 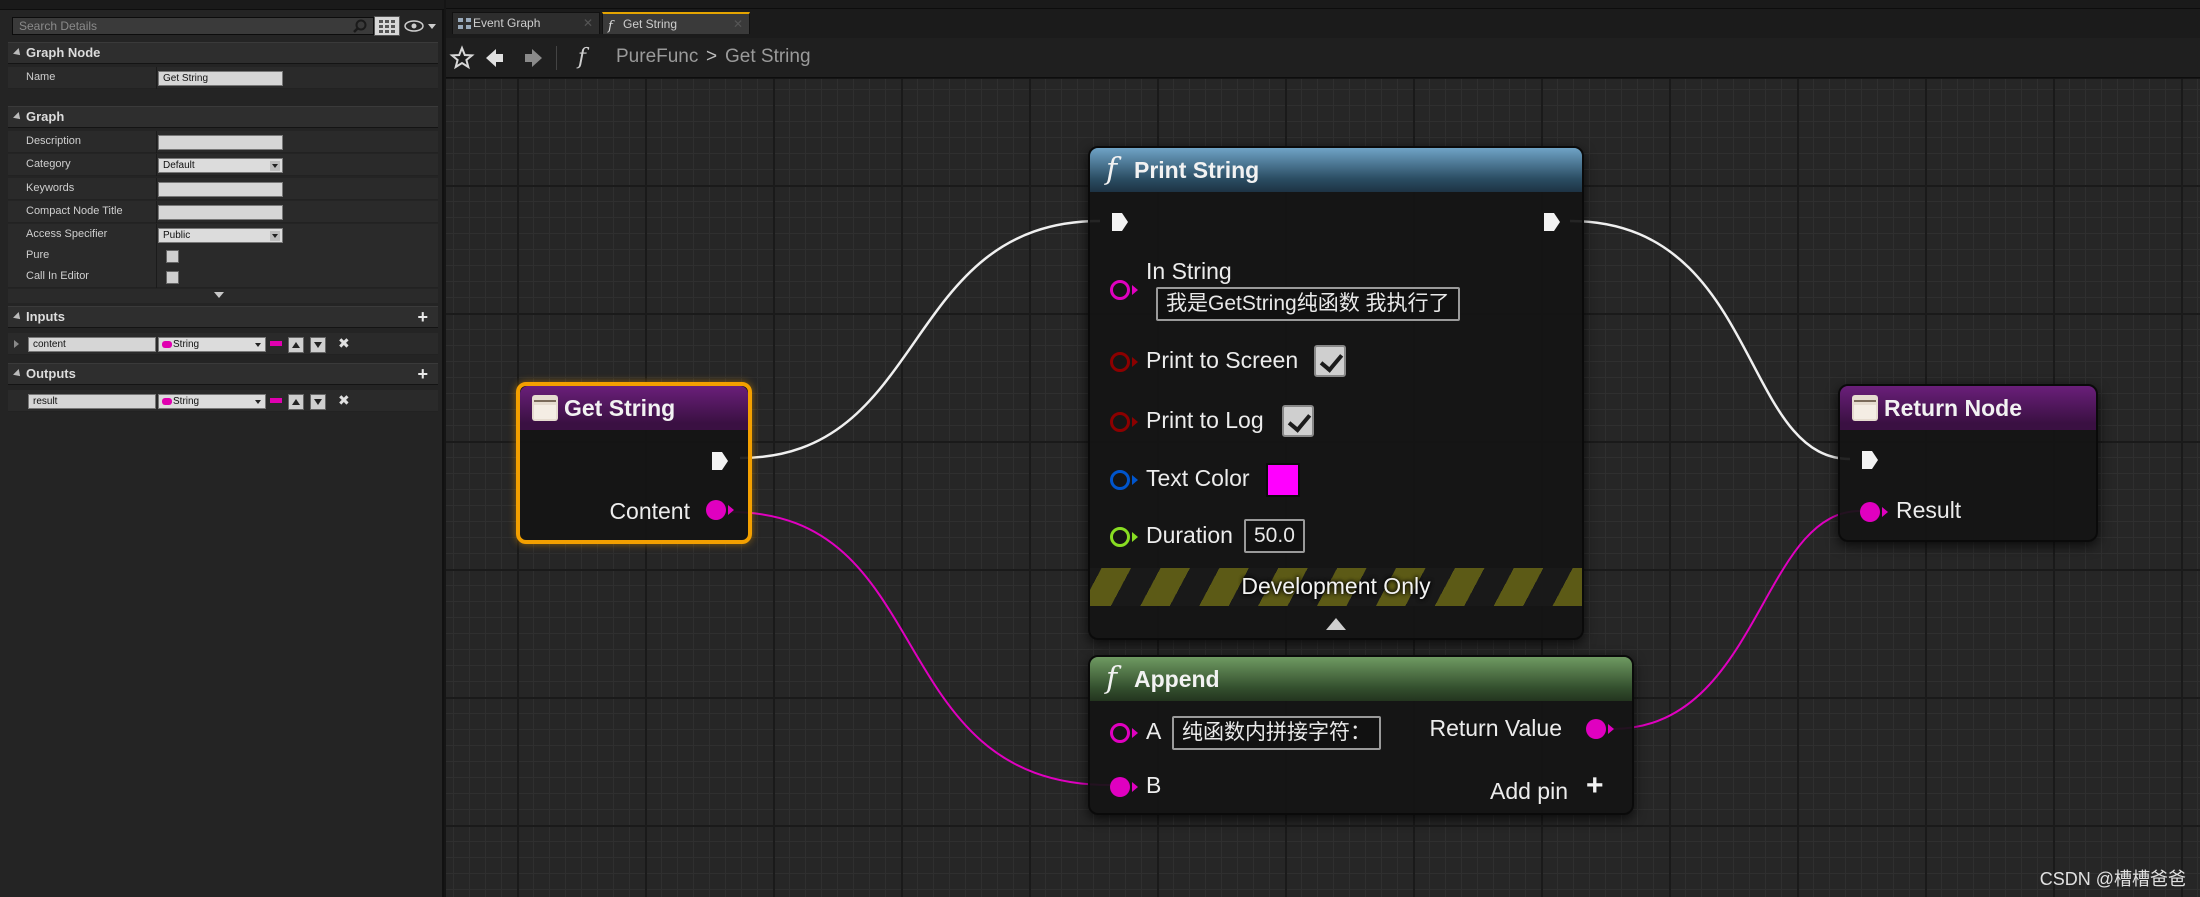 I want to click on description-field, so click(x=220, y=142).